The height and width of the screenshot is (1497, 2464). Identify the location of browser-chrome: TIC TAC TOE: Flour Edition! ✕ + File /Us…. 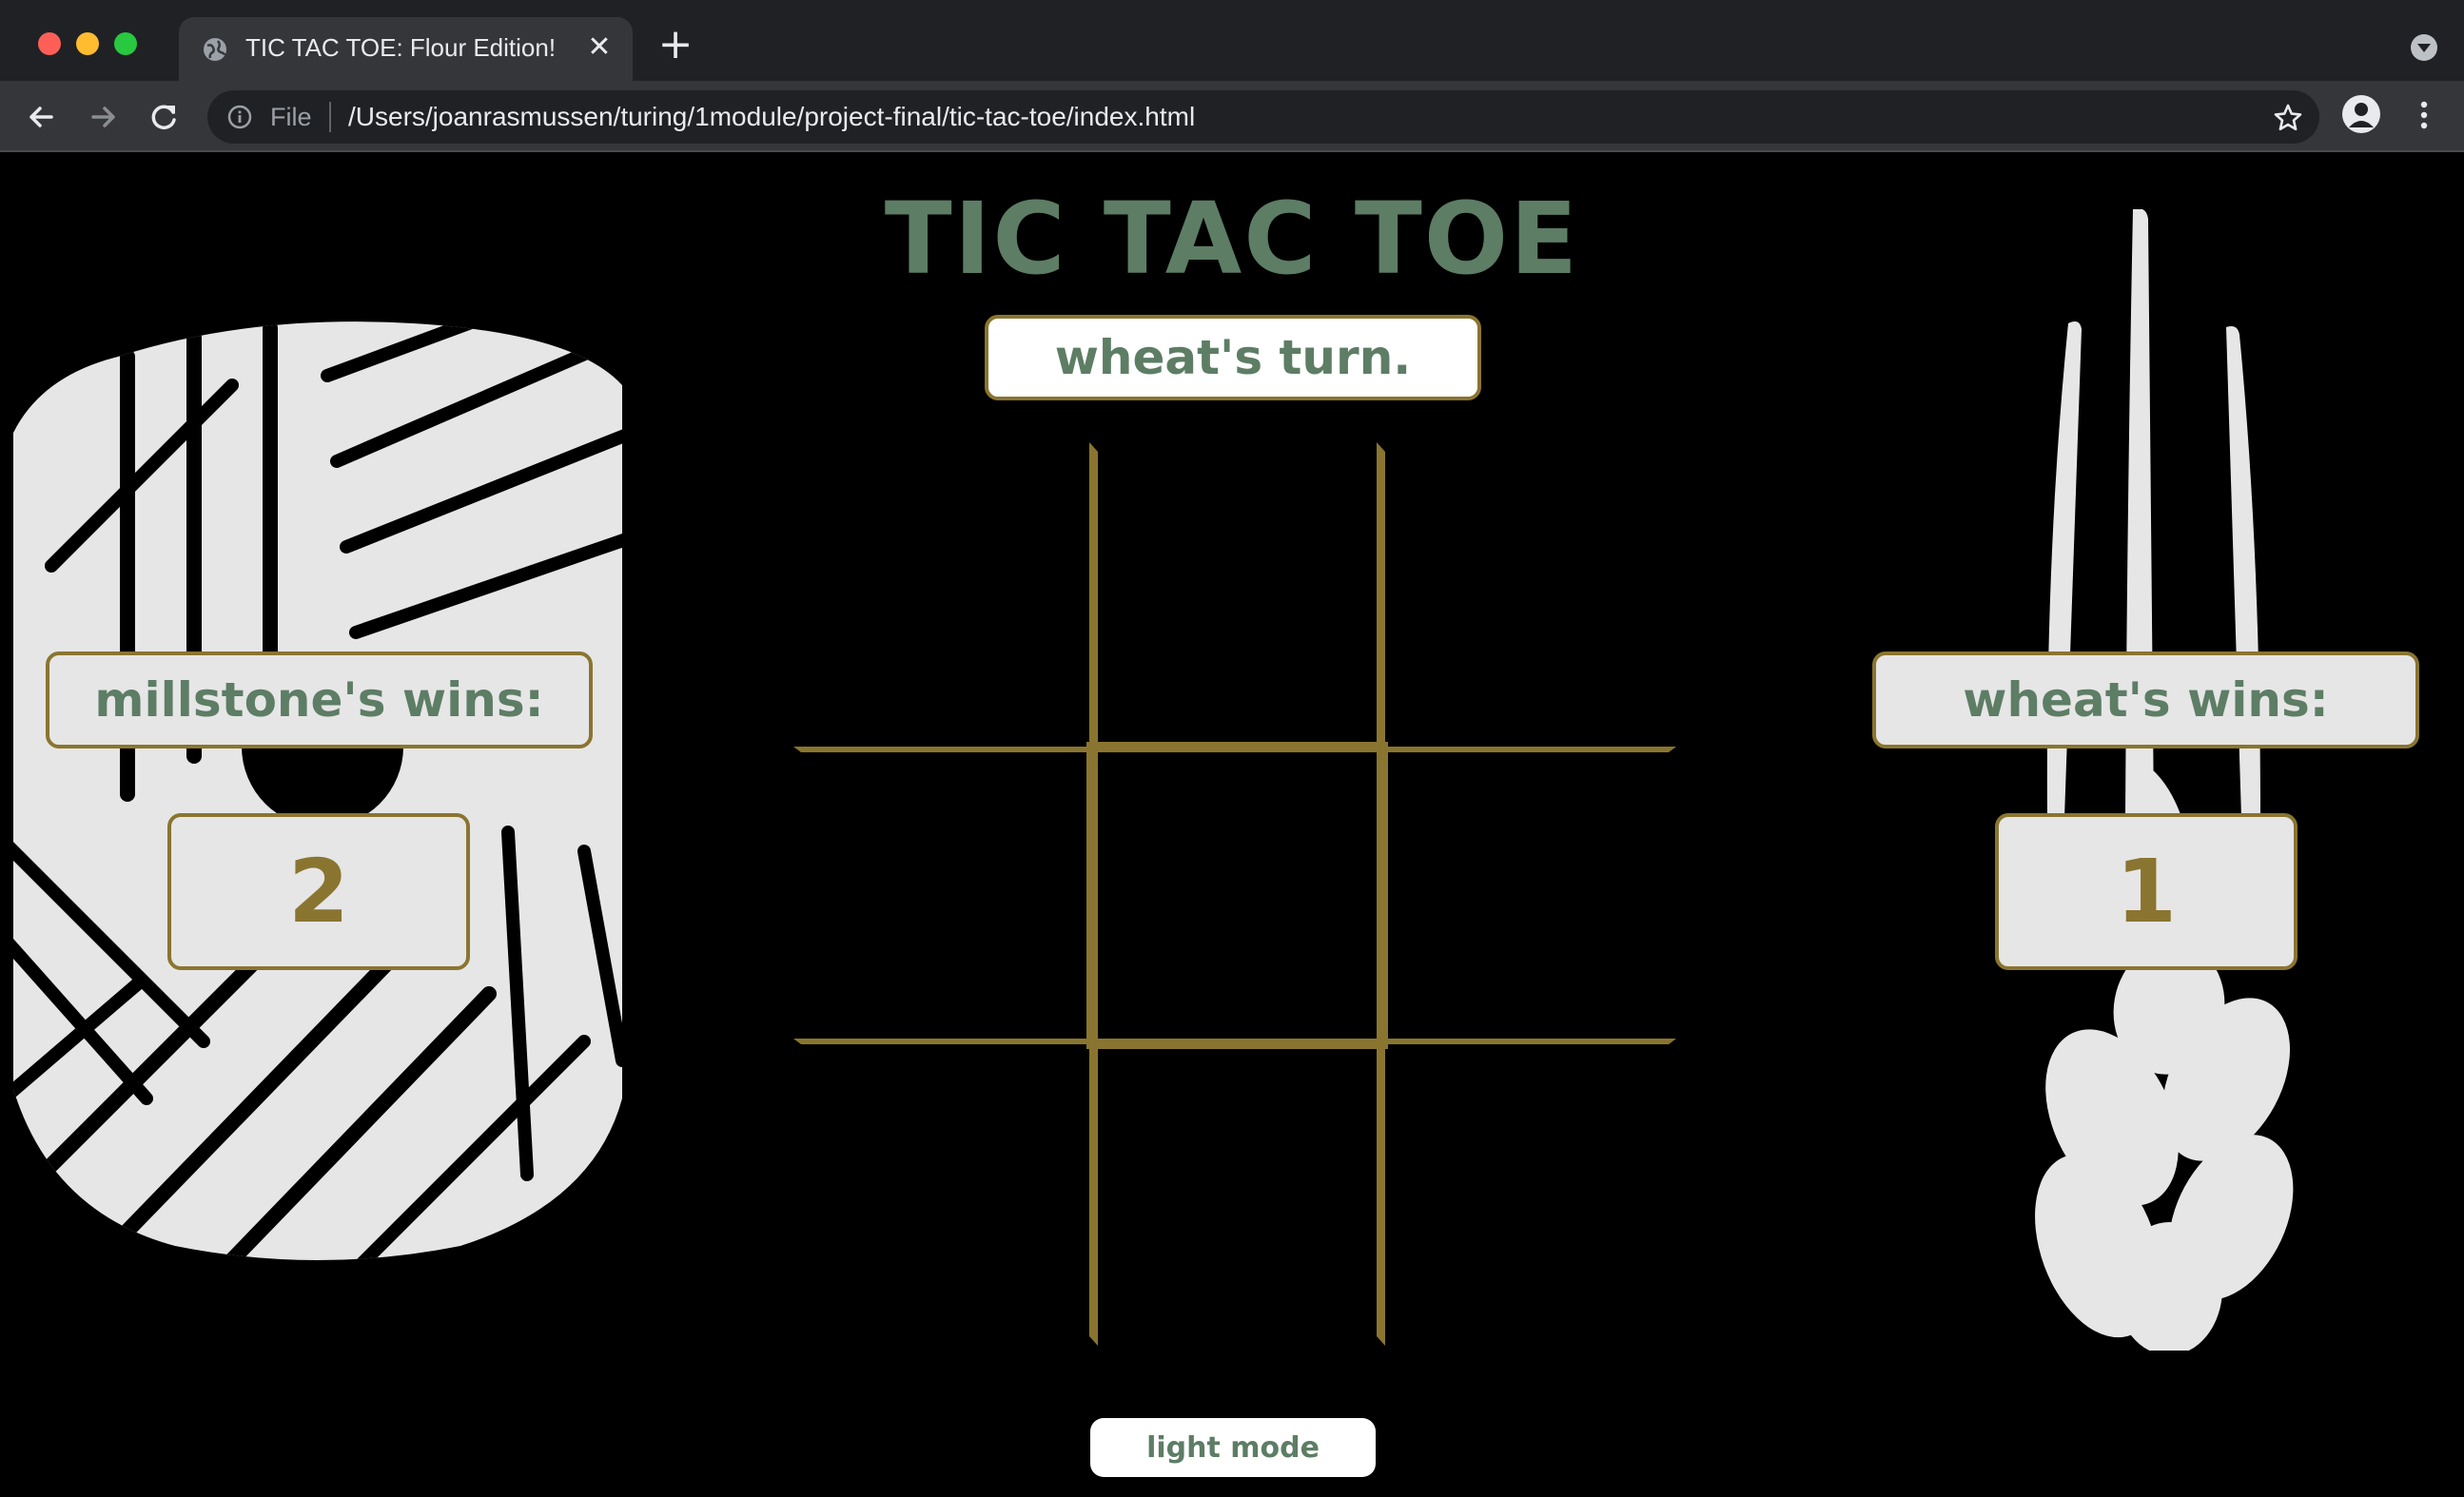
(1232, 76).